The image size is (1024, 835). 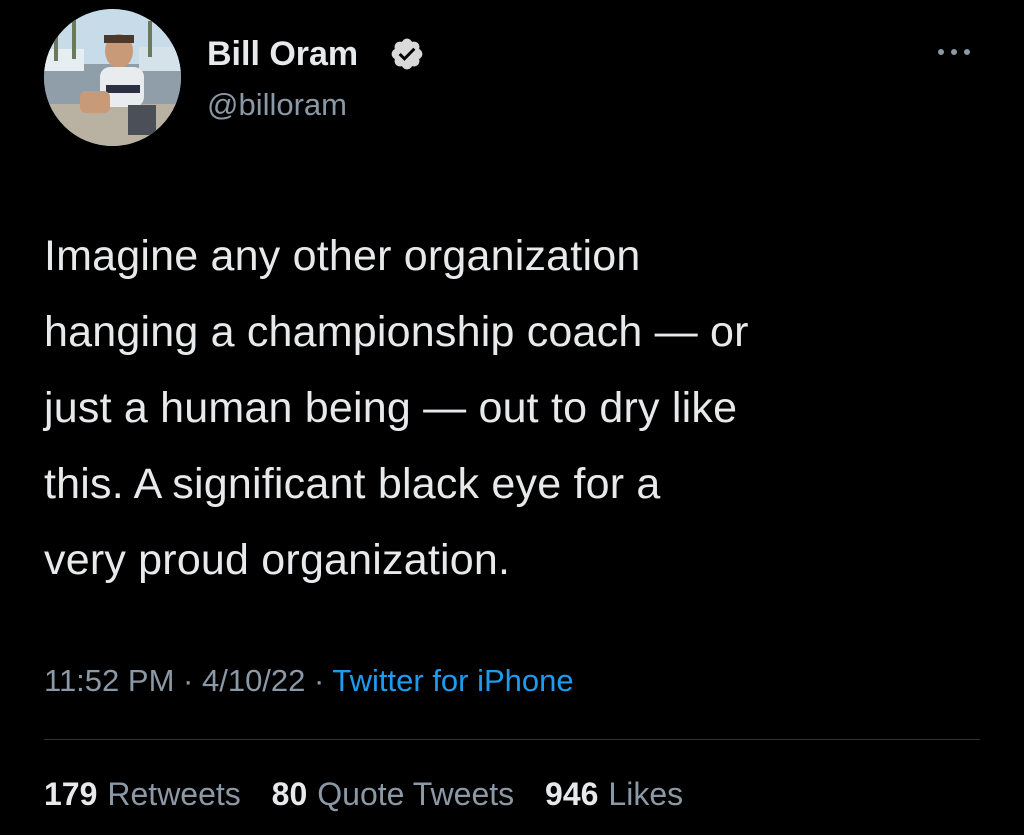 I want to click on quote-tweets-stat: 80 Quote Tweets, so click(x=393, y=794).